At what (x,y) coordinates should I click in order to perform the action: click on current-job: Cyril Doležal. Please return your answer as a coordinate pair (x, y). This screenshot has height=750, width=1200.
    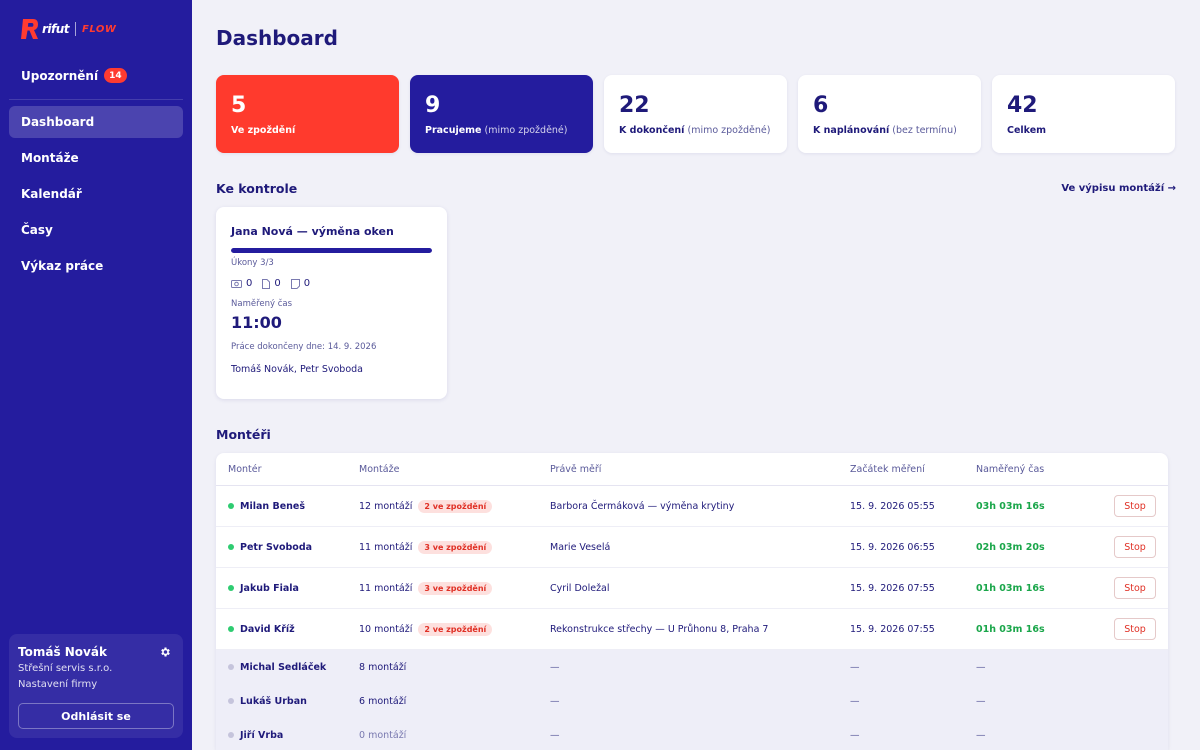
    Looking at the image, I should click on (700, 588).